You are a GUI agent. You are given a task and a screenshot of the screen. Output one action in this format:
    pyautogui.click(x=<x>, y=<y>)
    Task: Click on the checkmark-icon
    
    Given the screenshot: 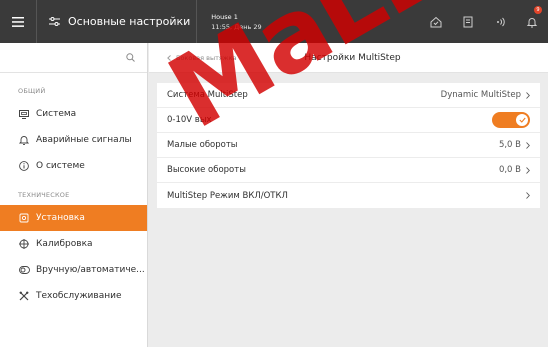 What is the action you would take?
    pyautogui.click(x=522, y=120)
    